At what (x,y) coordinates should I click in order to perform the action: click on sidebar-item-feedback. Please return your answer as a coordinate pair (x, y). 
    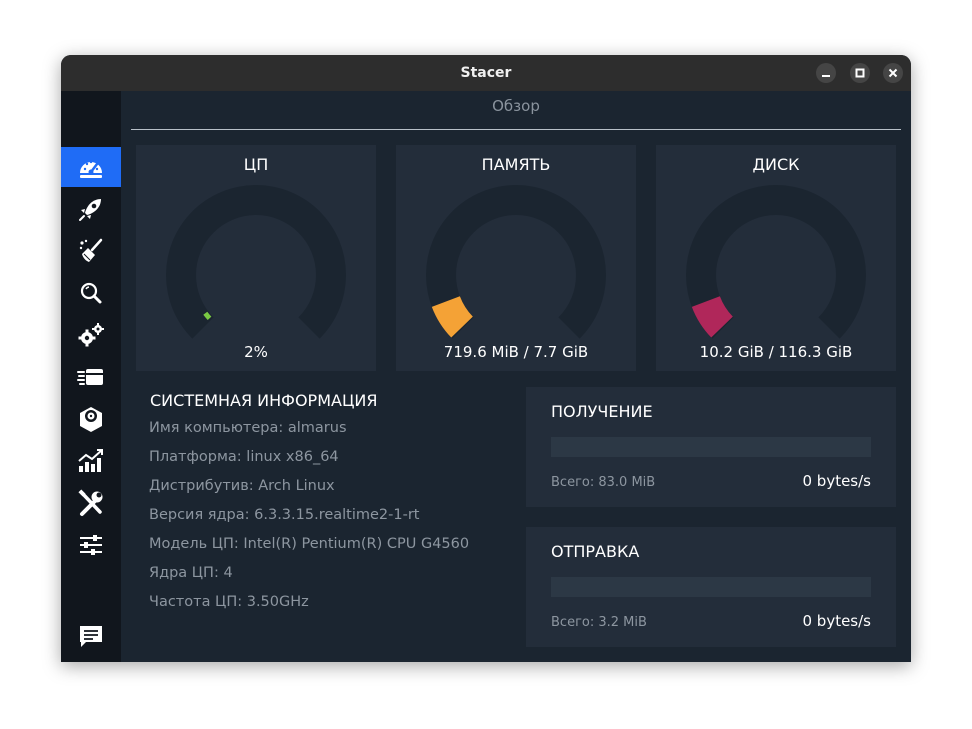
    Looking at the image, I should click on (91, 636).